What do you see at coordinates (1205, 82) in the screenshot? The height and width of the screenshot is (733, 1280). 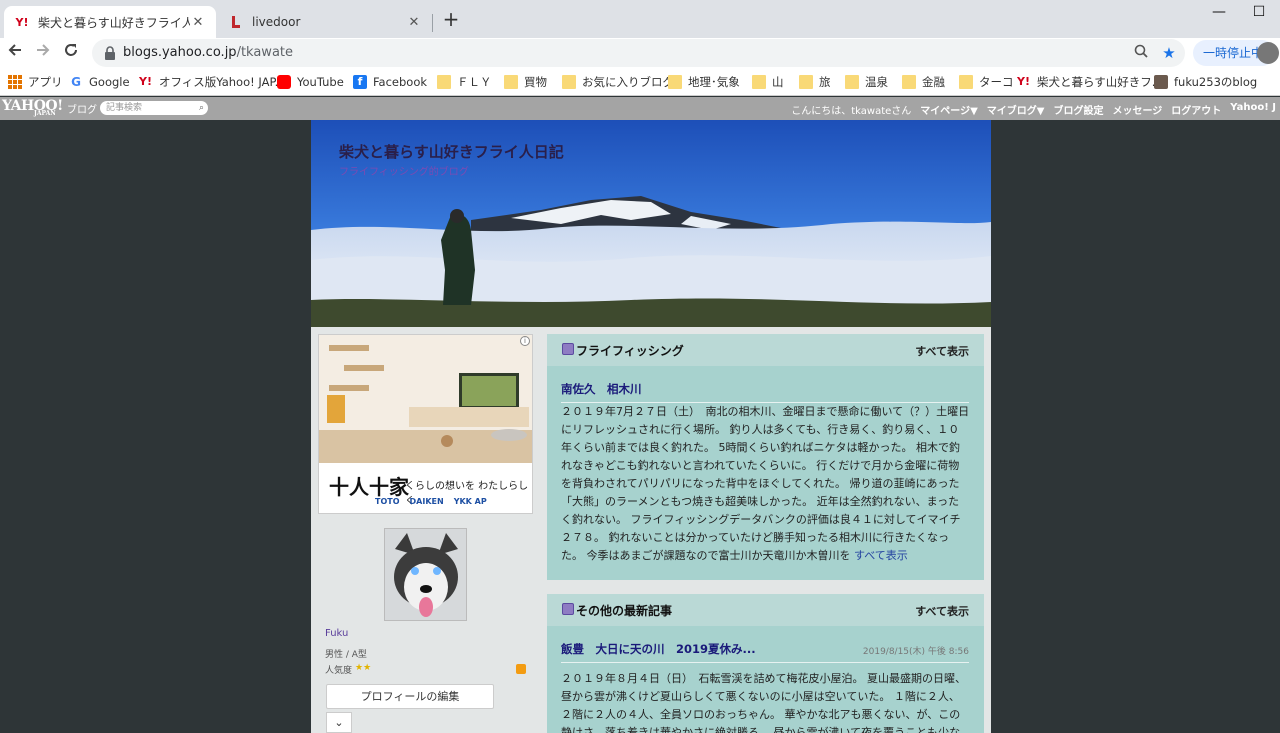 I see `bookmark-fuku253: fuku253のblog` at bounding box center [1205, 82].